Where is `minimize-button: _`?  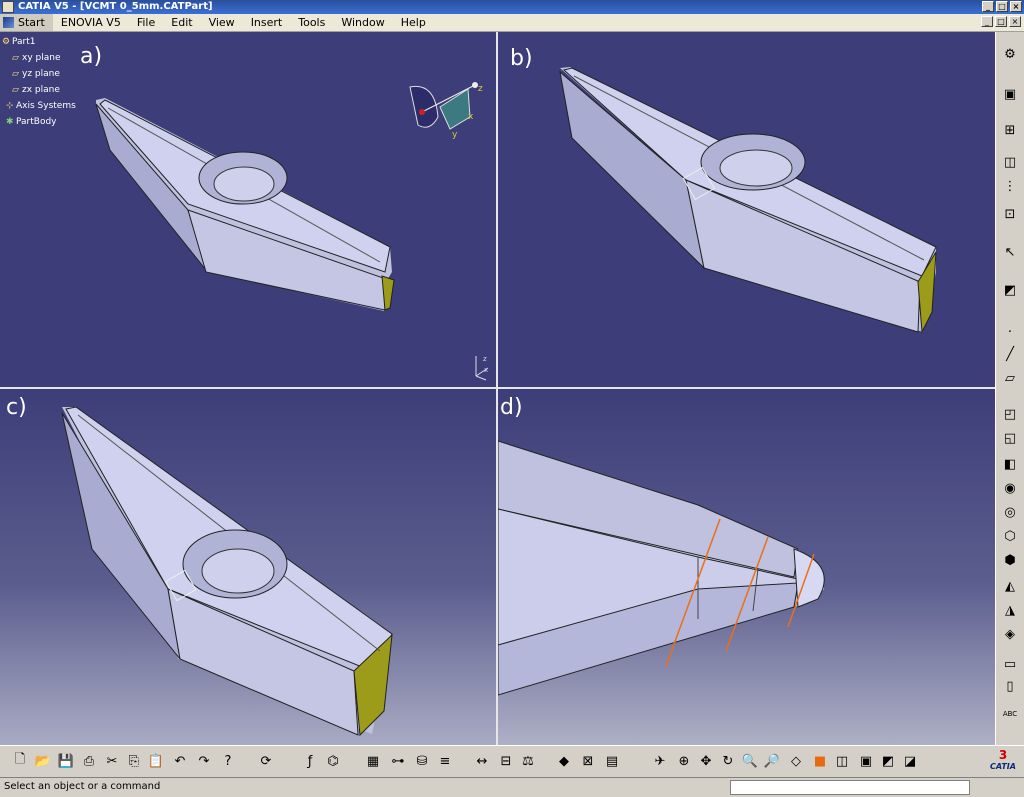
minimize-button: _ is located at coordinates (988, 6).